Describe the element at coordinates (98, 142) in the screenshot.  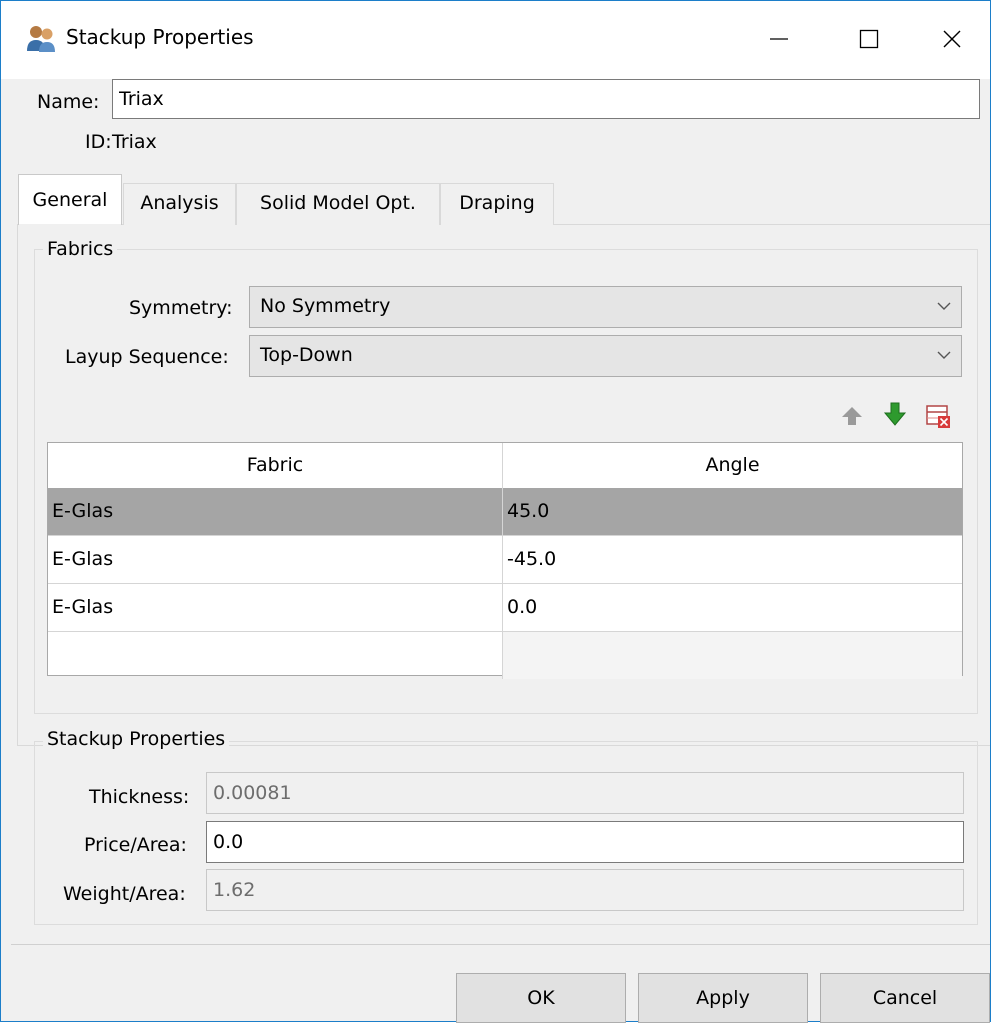
I see `id-label: ID:` at that location.